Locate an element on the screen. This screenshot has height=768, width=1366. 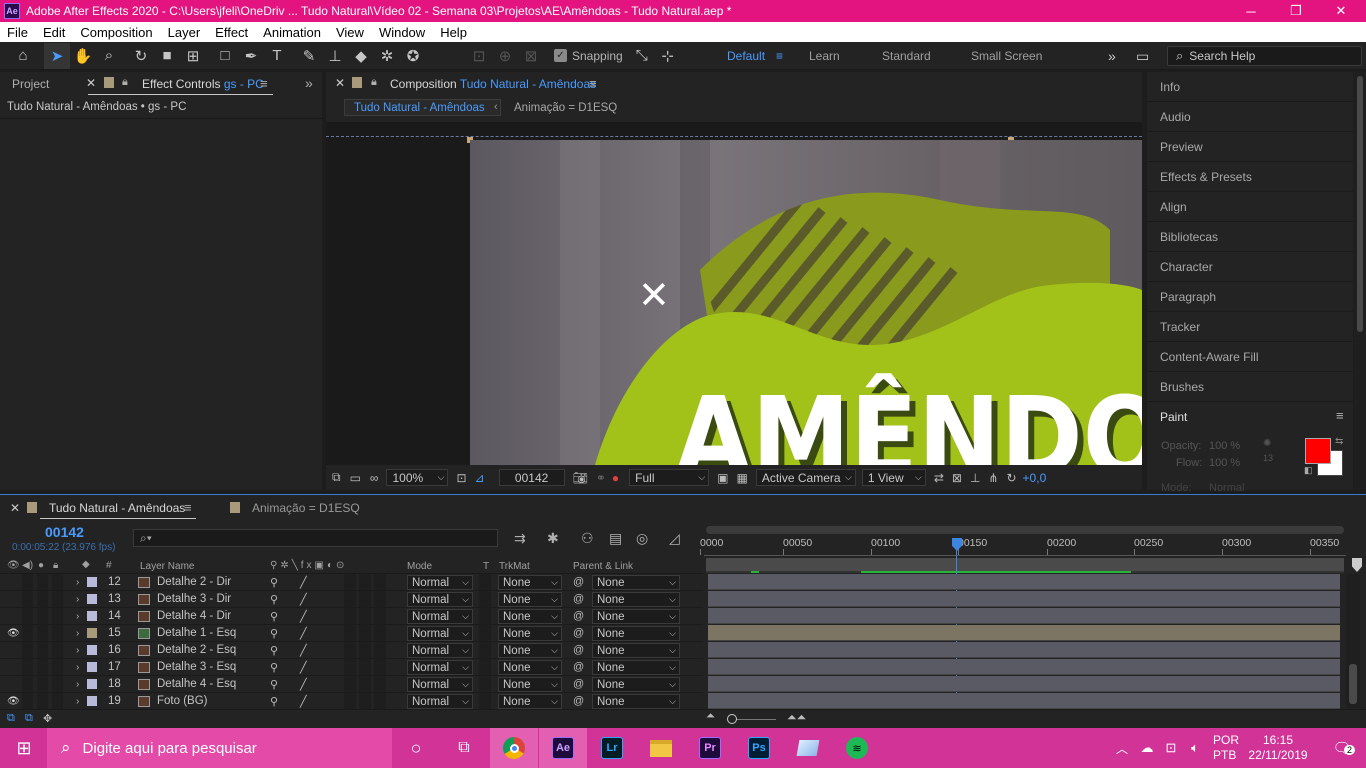
search-help-input: ⌕ Search Help is located at coordinates (1264, 56).